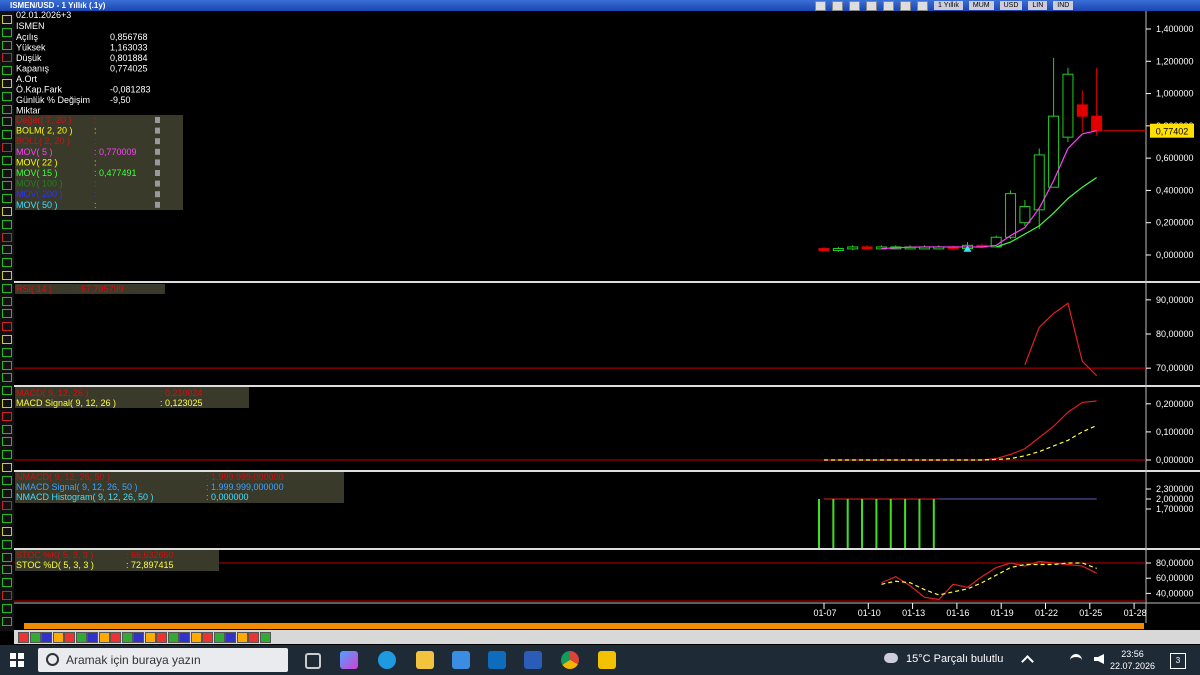 This screenshot has height=675, width=1200. Describe the element at coordinates (1038, 5) in the screenshot. I see `scale-select: LIN` at that location.